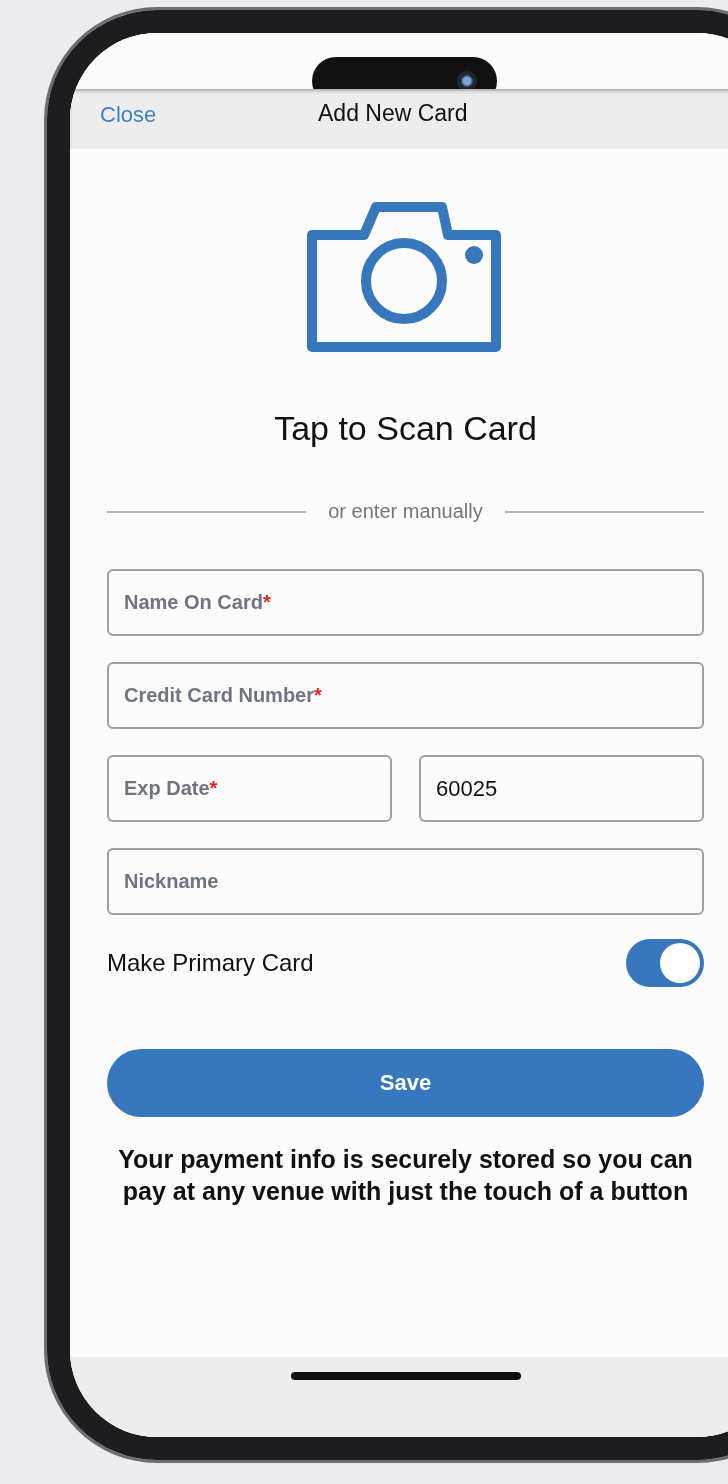  What do you see at coordinates (128, 115) in the screenshot?
I see `close-button: Close` at bounding box center [128, 115].